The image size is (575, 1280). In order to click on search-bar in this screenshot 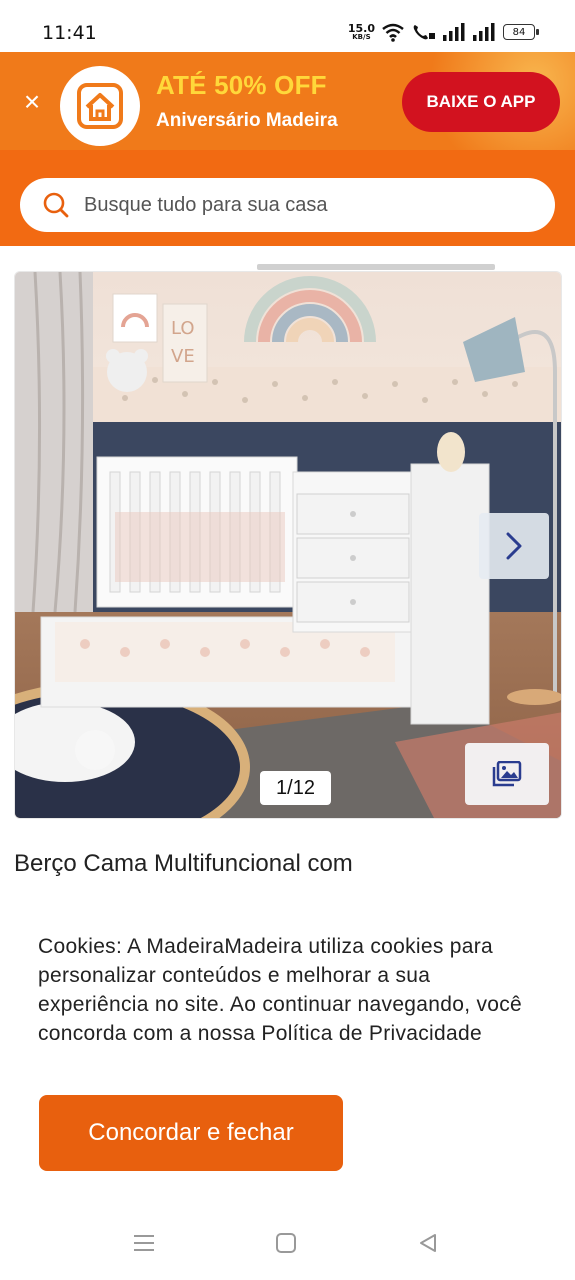, I will do `click(287, 205)`.